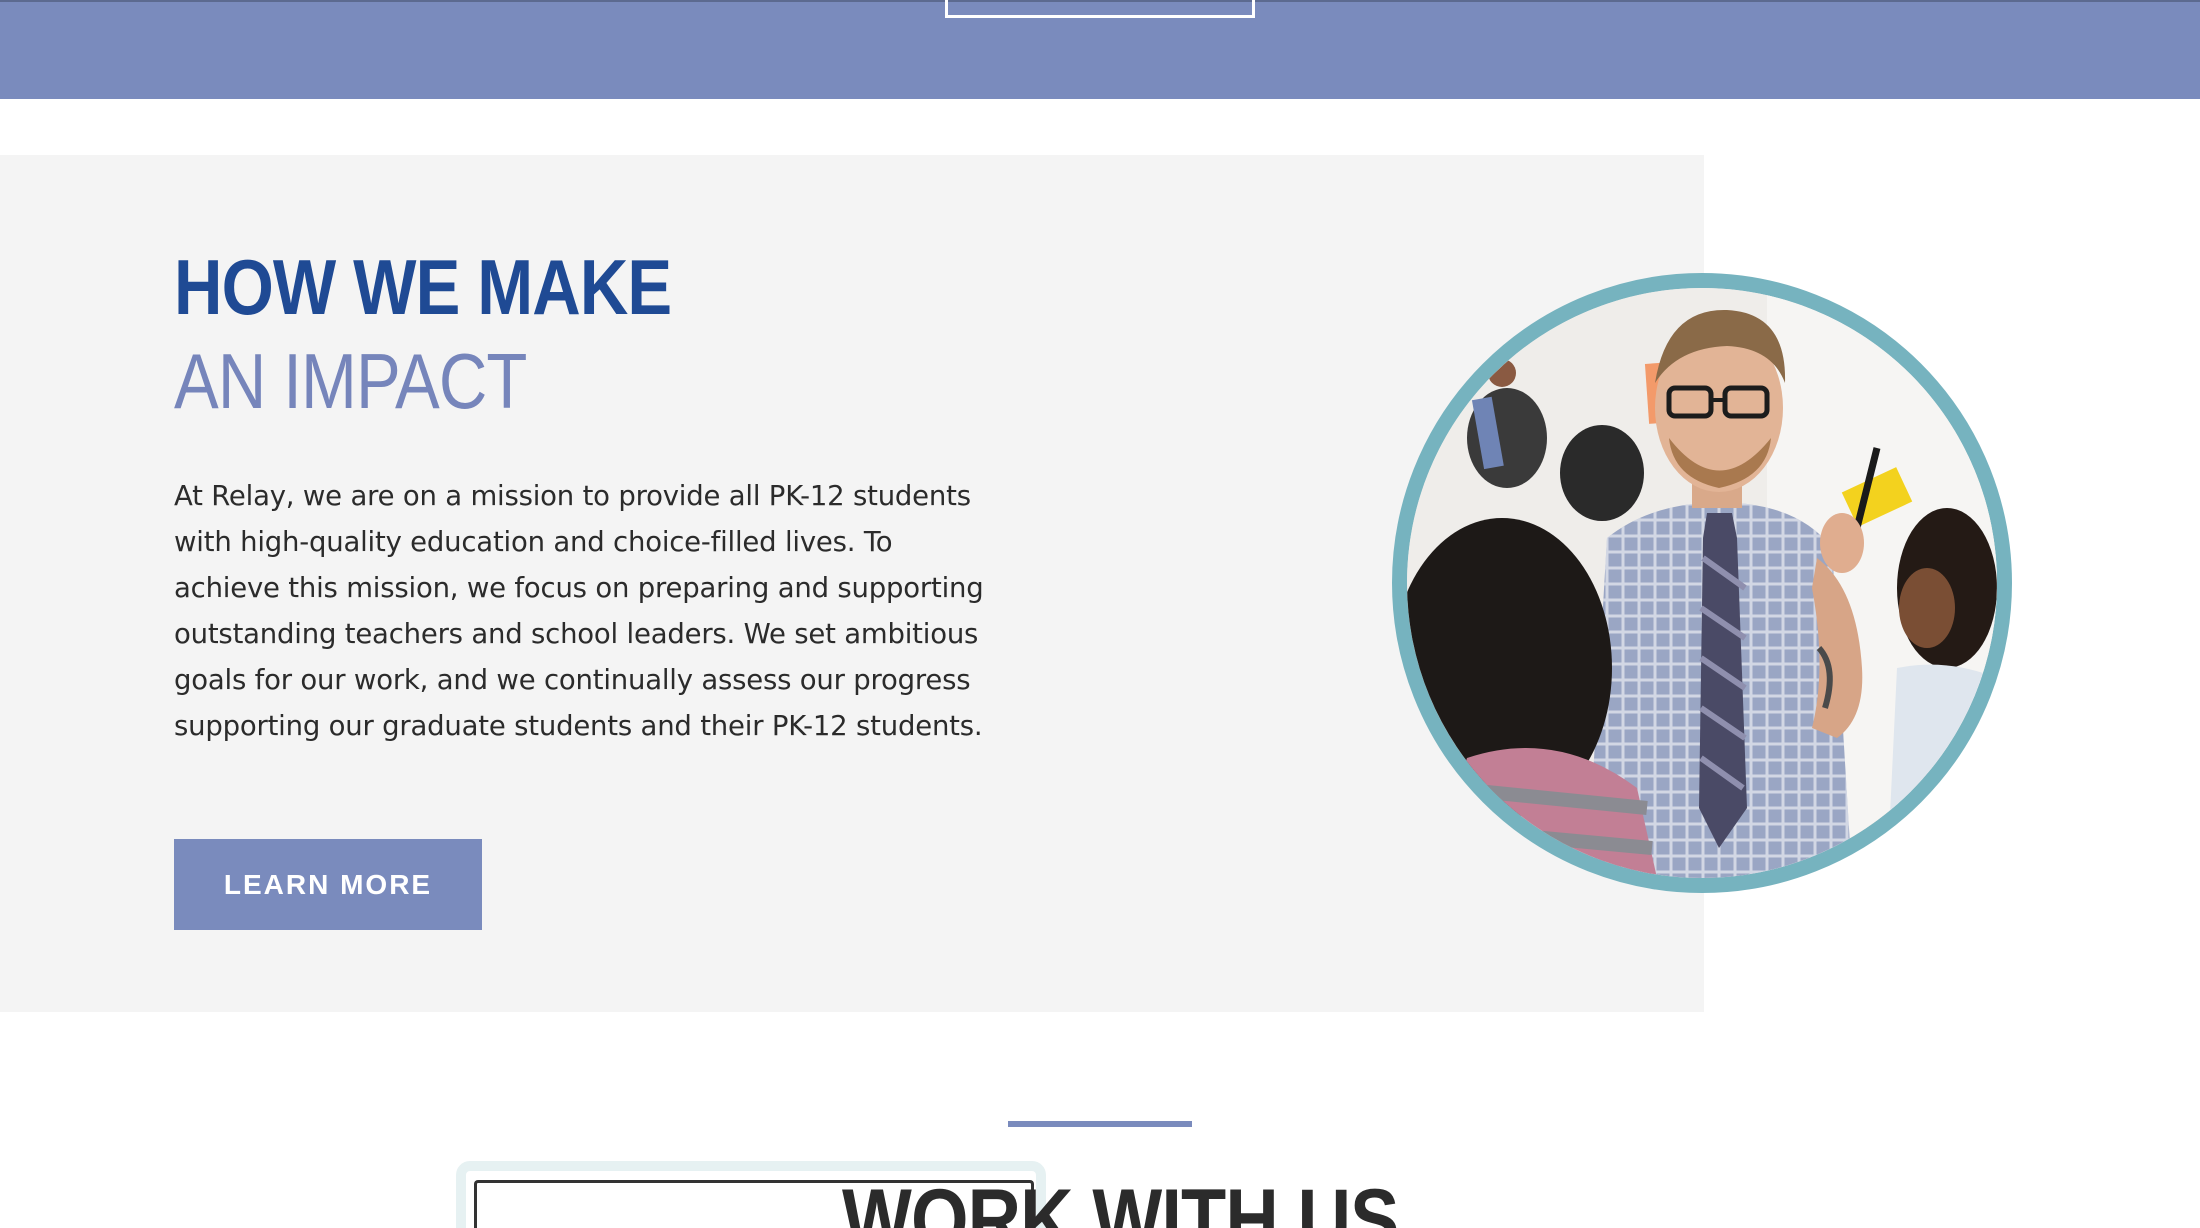  I want to click on classroom-teacher-photo, so click(1702, 583).